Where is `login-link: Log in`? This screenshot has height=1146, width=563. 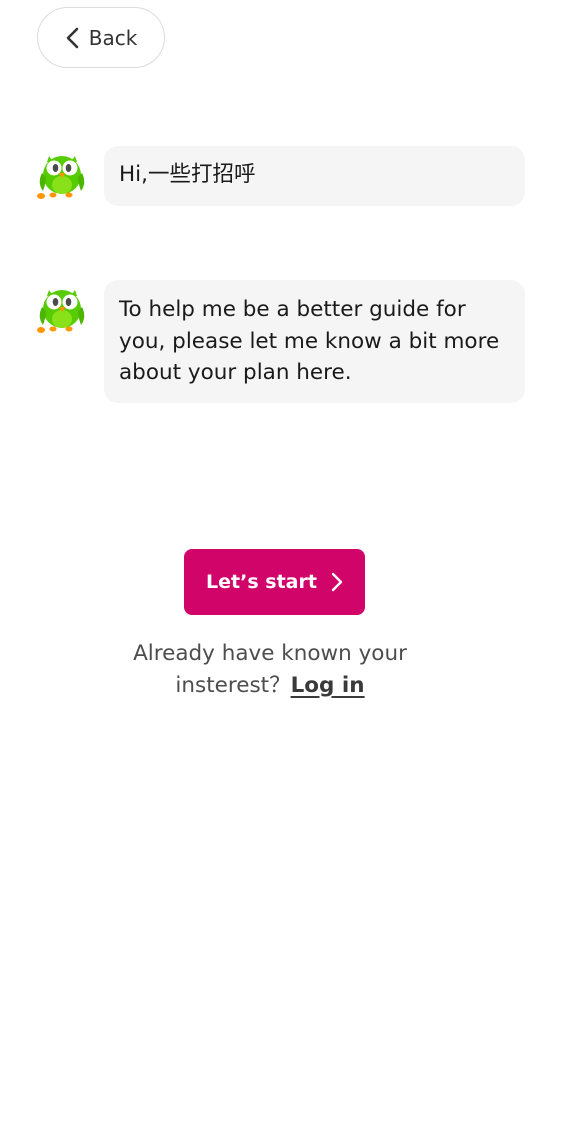 login-link: Log in is located at coordinates (328, 685).